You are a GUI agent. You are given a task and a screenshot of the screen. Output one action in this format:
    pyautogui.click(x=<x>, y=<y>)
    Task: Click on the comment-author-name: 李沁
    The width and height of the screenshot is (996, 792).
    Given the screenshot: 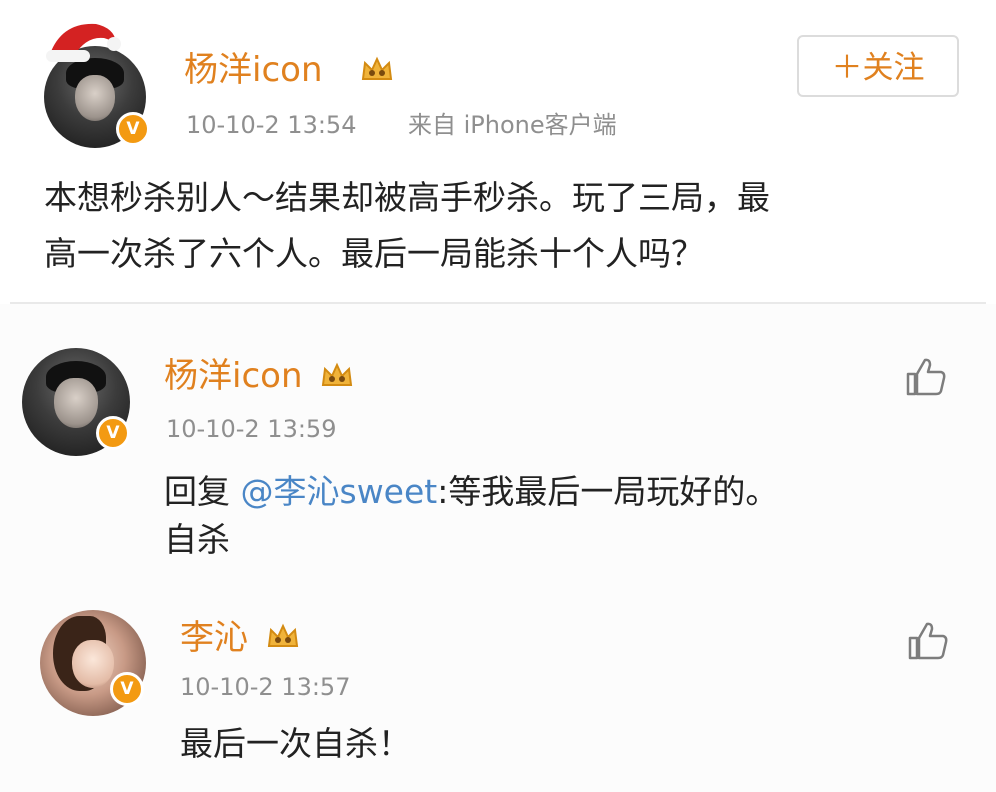 What is the action you would take?
    pyautogui.click(x=214, y=638)
    